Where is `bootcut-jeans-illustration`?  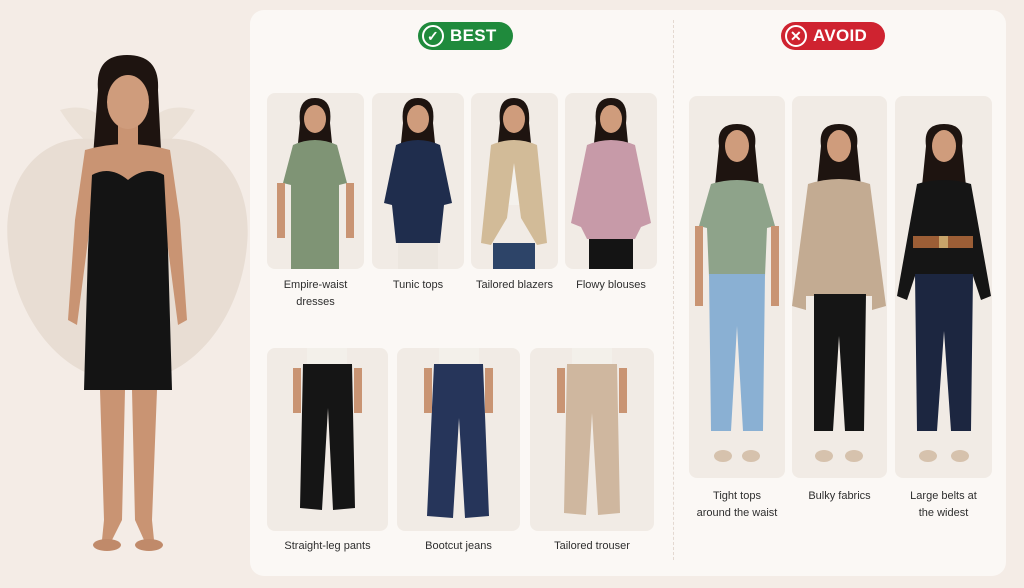 bootcut-jeans-illustration is located at coordinates (458, 433).